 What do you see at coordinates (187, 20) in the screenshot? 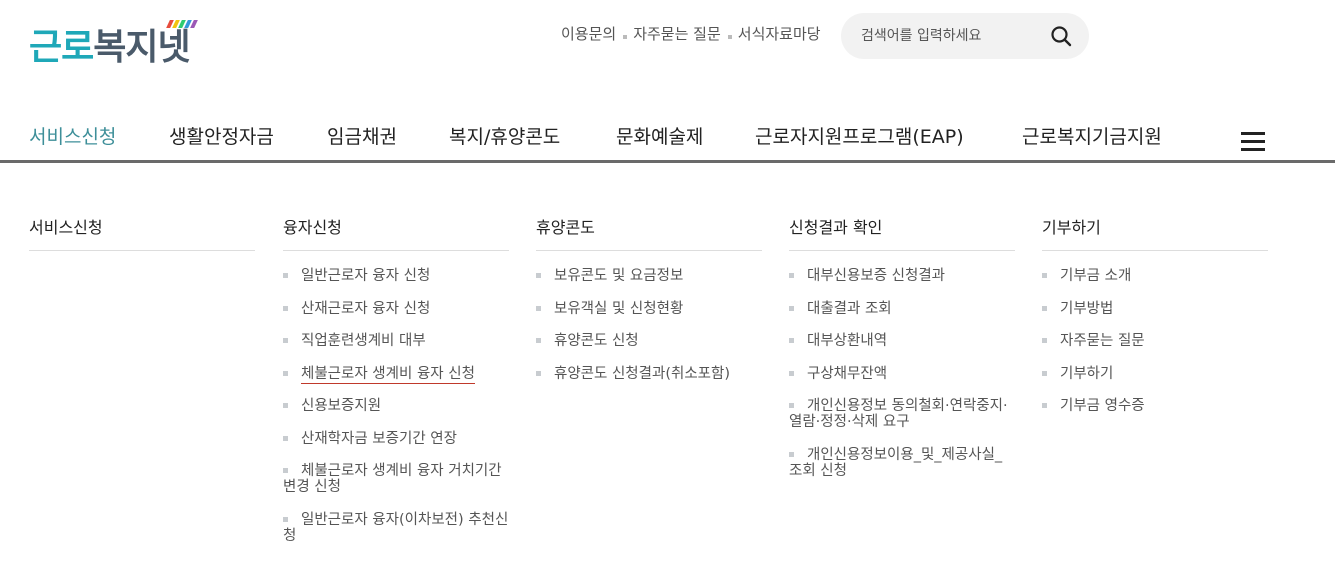
I see `logo-stripes-icon` at bounding box center [187, 20].